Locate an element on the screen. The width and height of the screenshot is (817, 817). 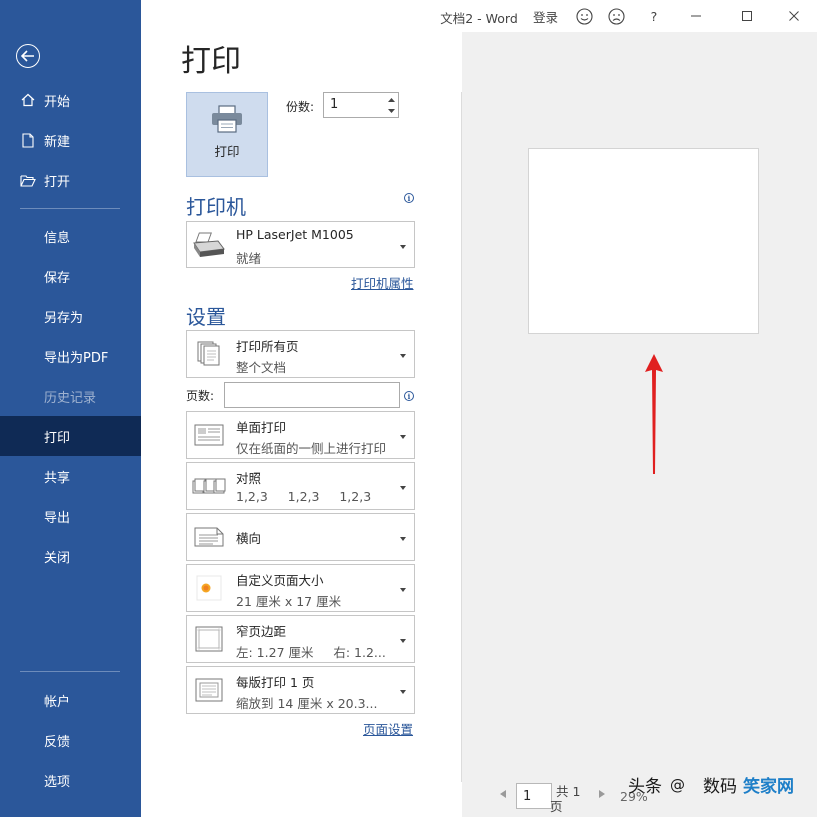
frown-feedback-icon is located at coordinates (616, 16).